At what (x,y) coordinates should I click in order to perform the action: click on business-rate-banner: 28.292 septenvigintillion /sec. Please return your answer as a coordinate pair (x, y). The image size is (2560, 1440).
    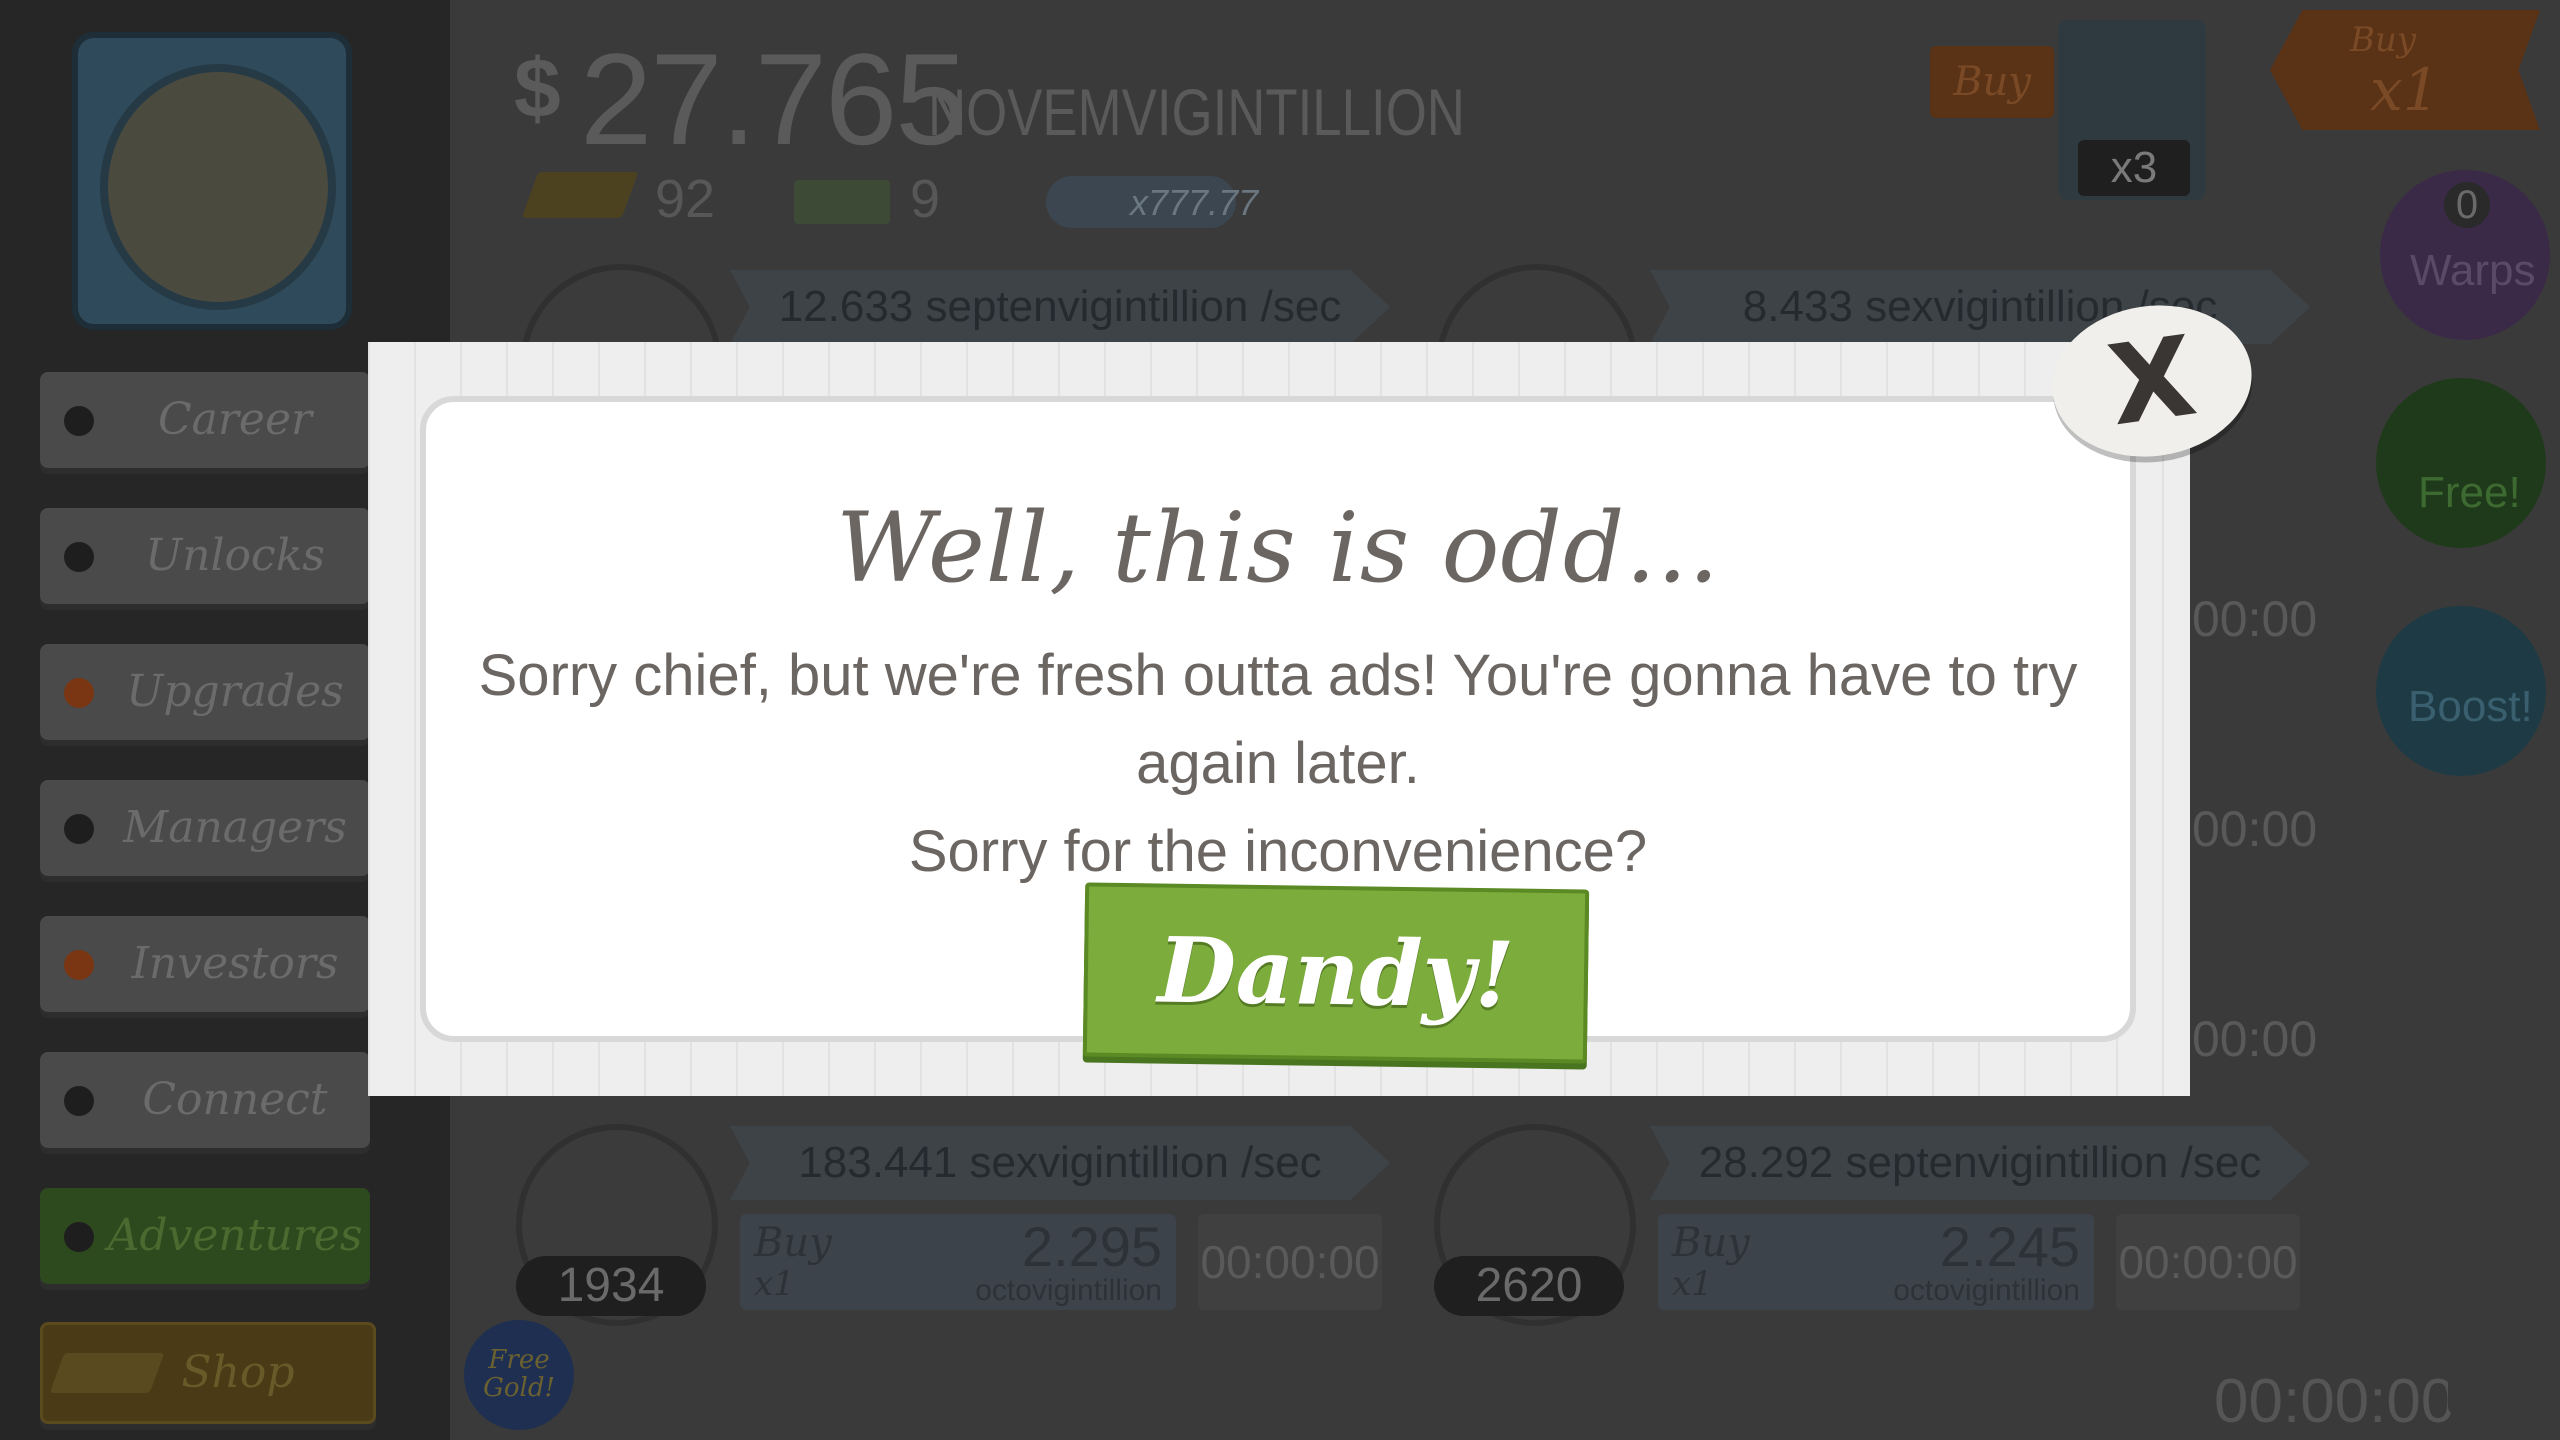
    Looking at the image, I should click on (1980, 1163).